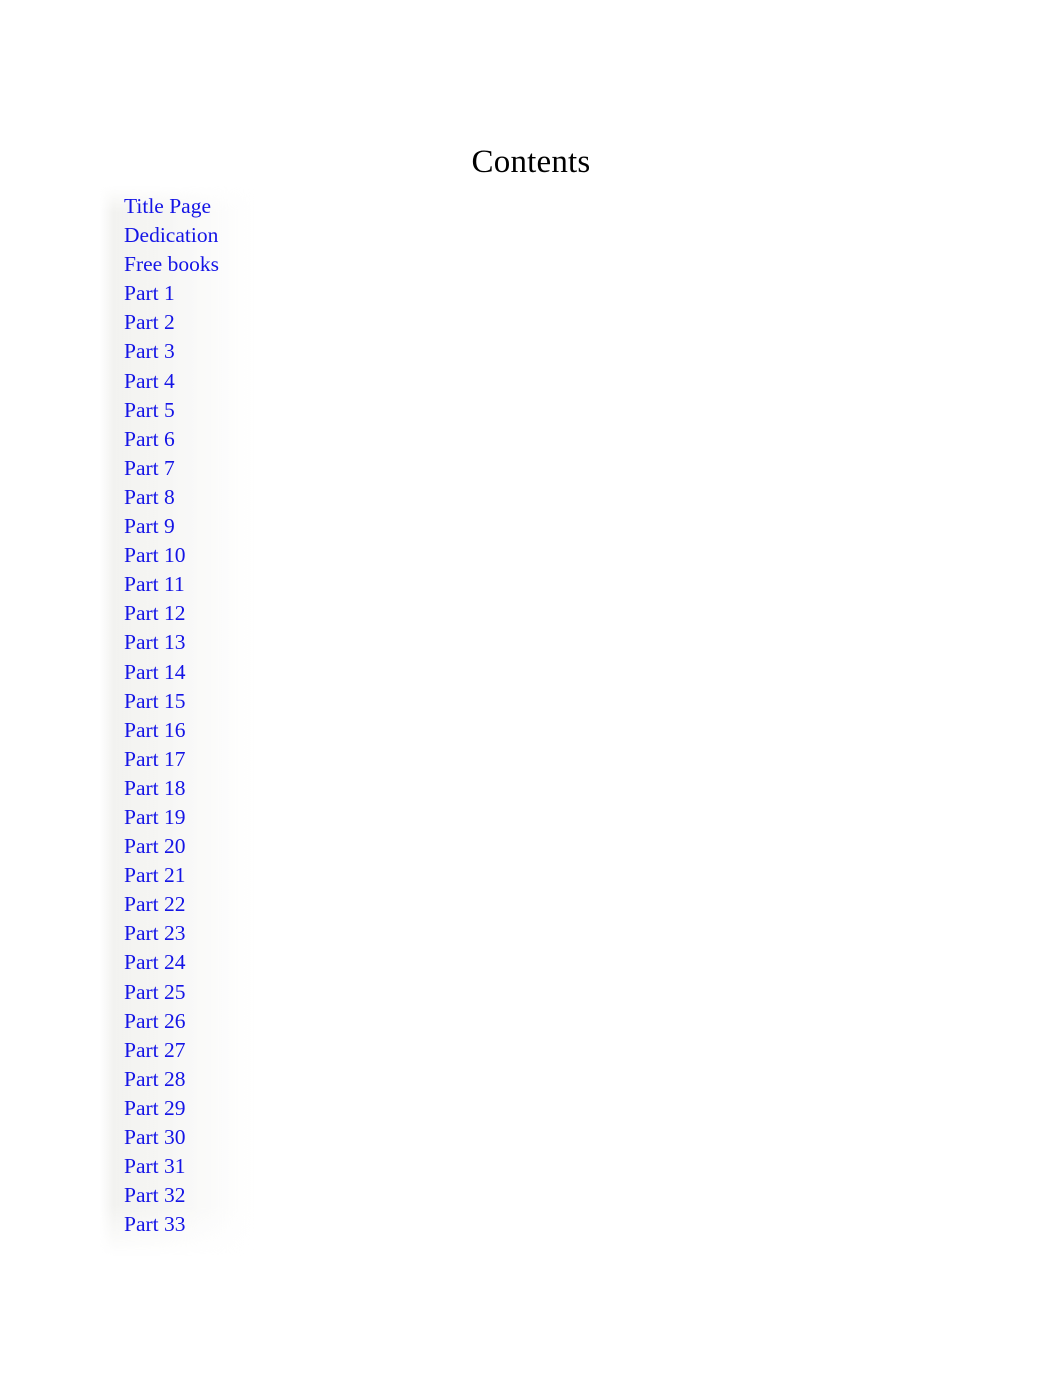 Image resolution: width=1062 pixels, height=1376 pixels. Describe the element at coordinates (324, 904) in the screenshot. I see `toc-entry: Part 22` at that location.